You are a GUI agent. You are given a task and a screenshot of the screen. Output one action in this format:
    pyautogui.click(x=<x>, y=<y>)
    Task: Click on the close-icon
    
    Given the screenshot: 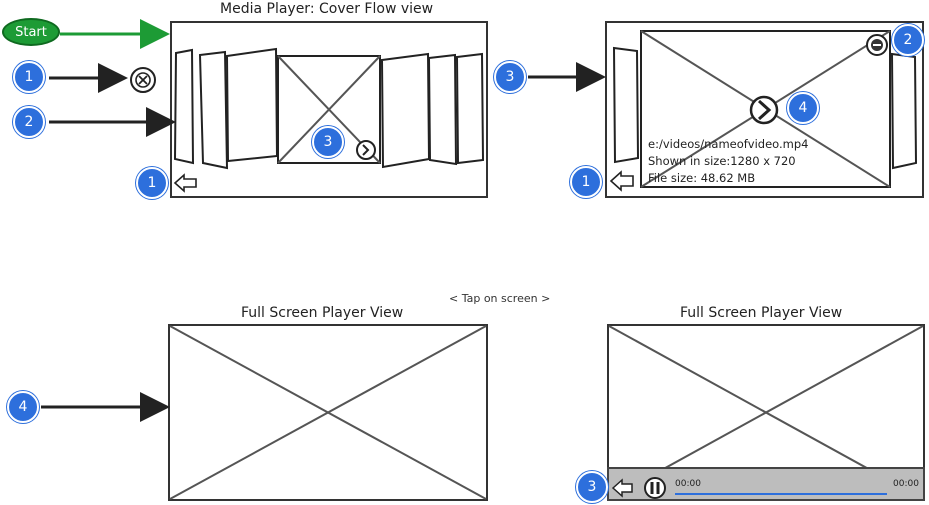 What is the action you would take?
    pyautogui.click(x=143, y=80)
    